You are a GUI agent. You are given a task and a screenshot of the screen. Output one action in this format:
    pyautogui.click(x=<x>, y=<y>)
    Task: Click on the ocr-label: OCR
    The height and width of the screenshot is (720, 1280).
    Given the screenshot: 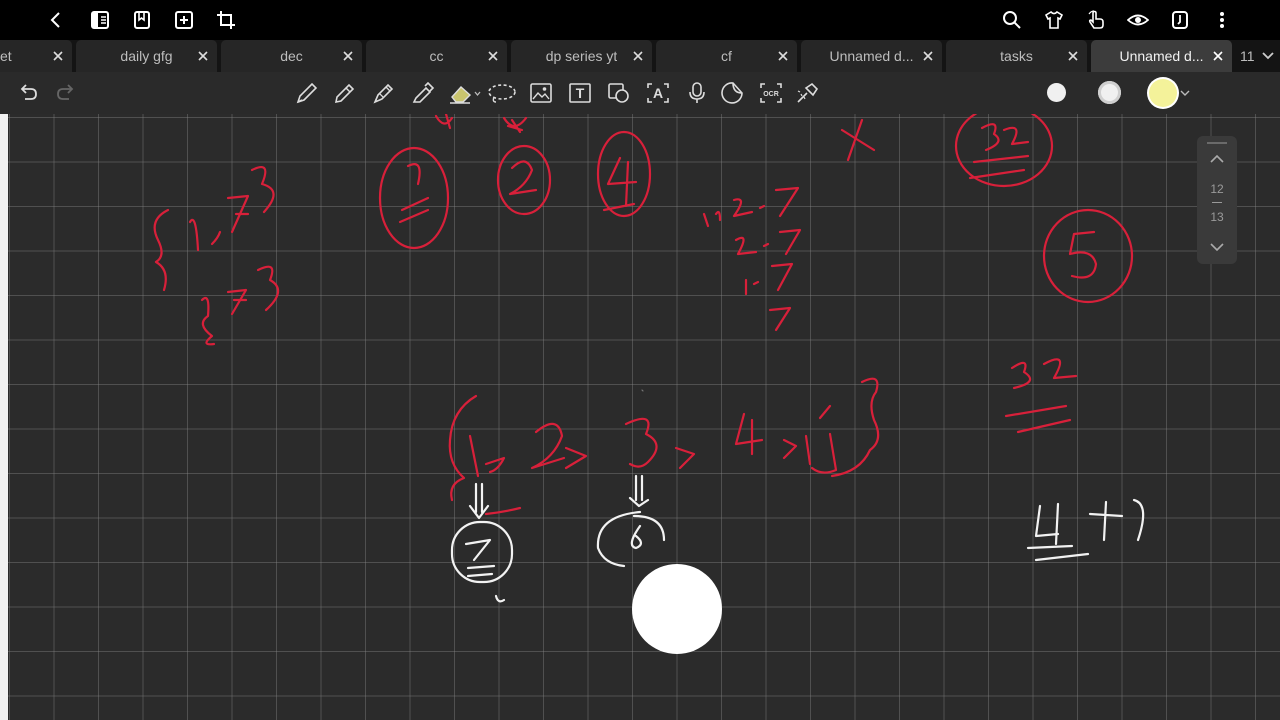 What is the action you would take?
    pyautogui.click(x=771, y=94)
    